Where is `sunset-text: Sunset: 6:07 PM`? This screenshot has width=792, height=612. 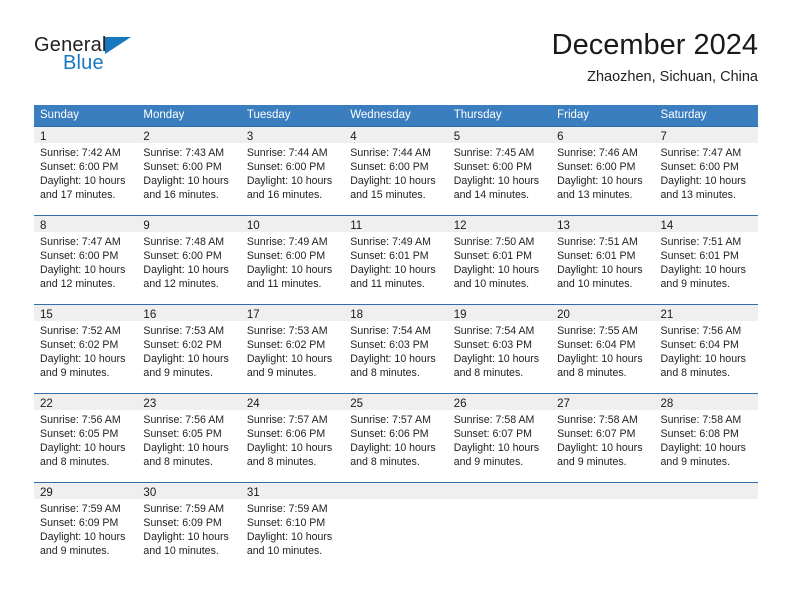 sunset-text: Sunset: 6:07 PM is located at coordinates (493, 434).